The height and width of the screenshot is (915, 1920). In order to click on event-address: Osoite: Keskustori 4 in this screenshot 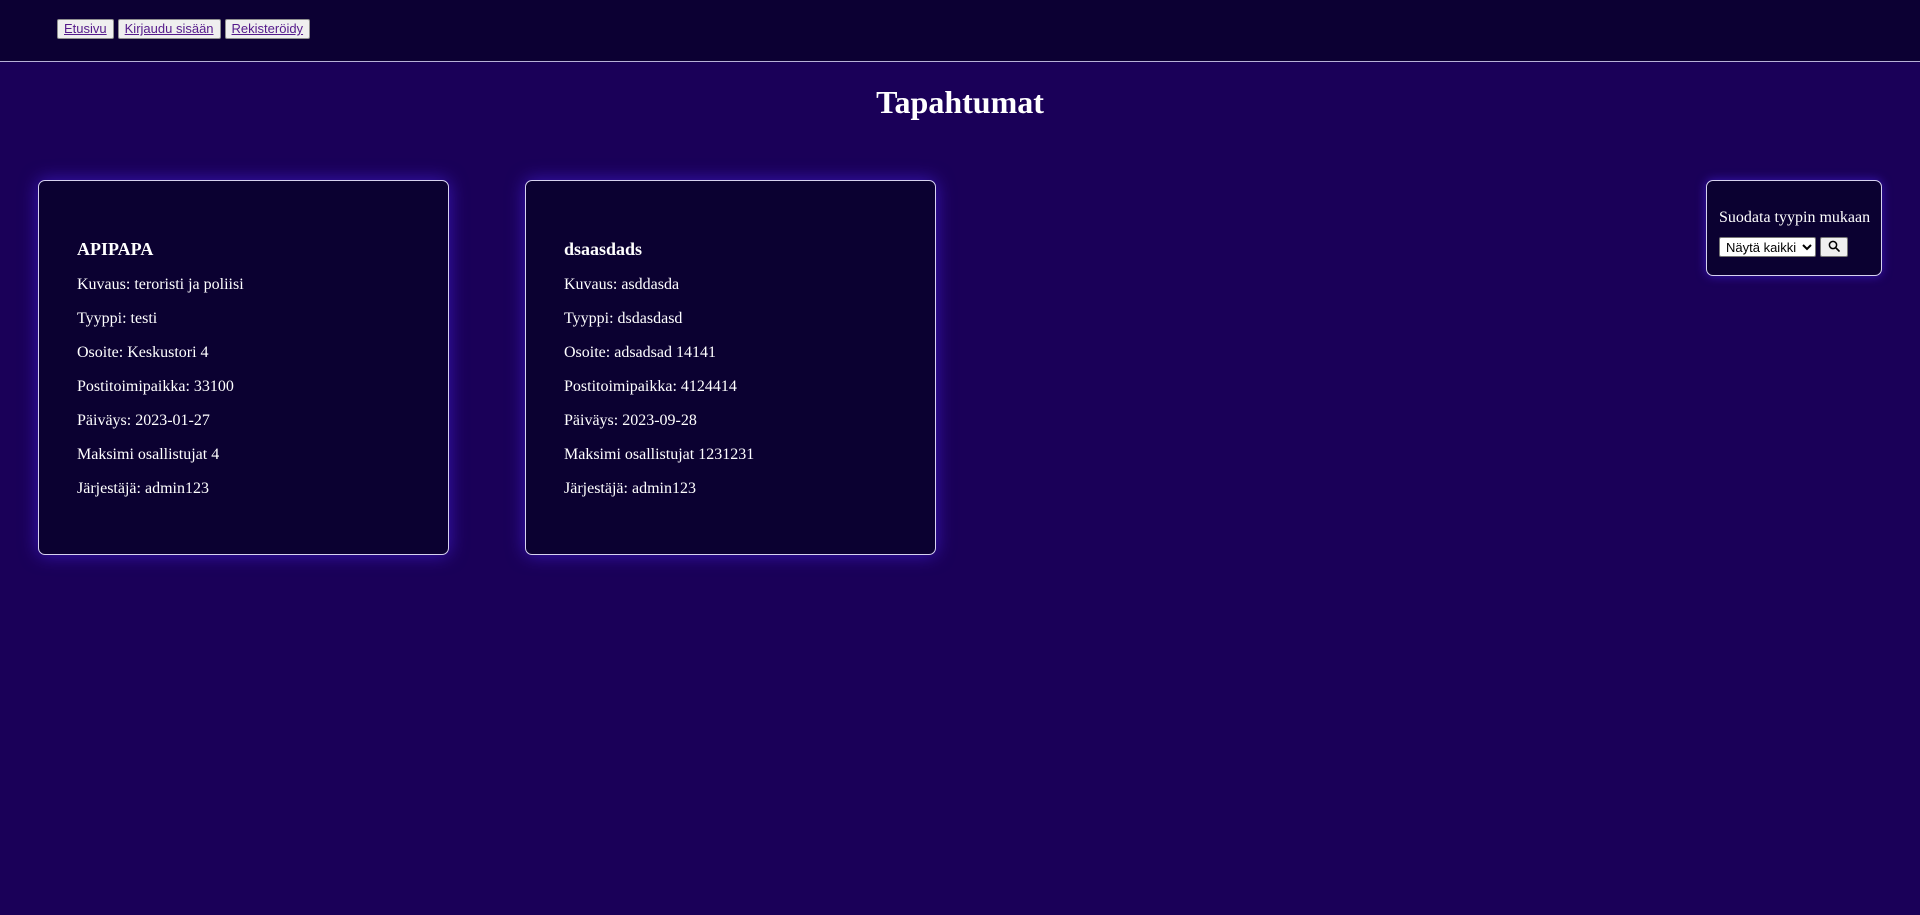, I will do `click(143, 352)`.